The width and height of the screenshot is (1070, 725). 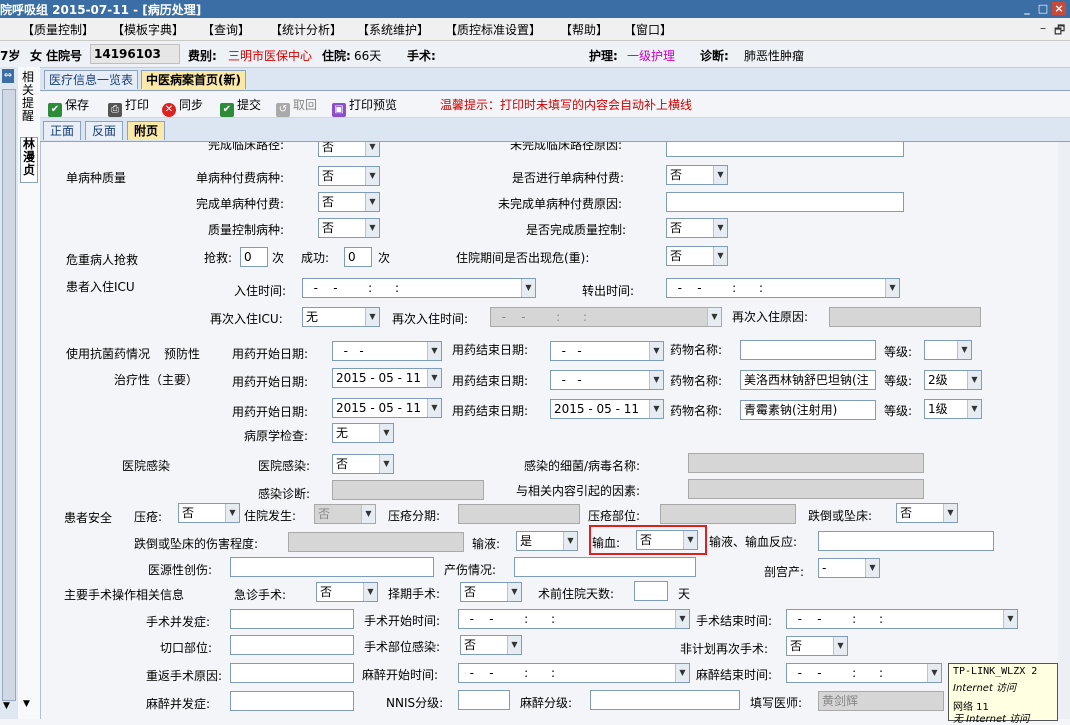 What do you see at coordinates (91, 79) in the screenshot?
I see `tab-medical-overview: 医疗信息一览表` at bounding box center [91, 79].